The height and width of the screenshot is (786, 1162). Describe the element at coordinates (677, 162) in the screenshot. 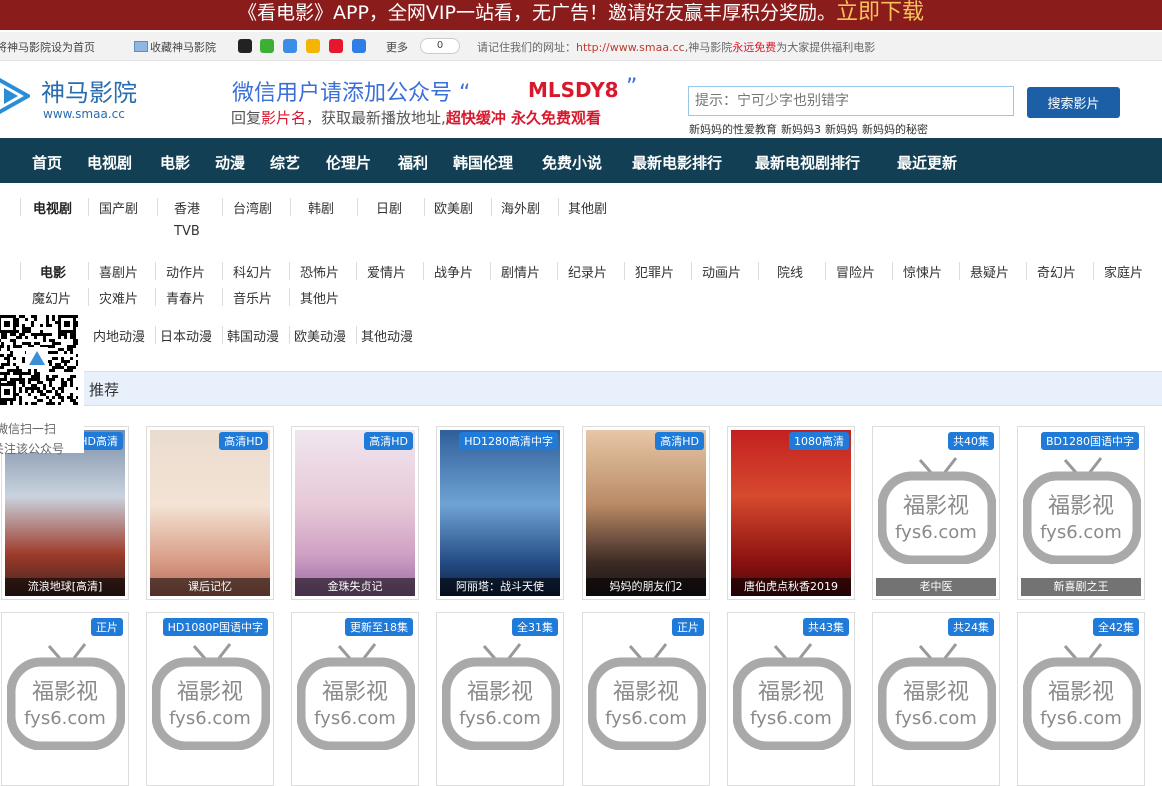

I see `nav-movie-ranking: 最新电影排行` at that location.